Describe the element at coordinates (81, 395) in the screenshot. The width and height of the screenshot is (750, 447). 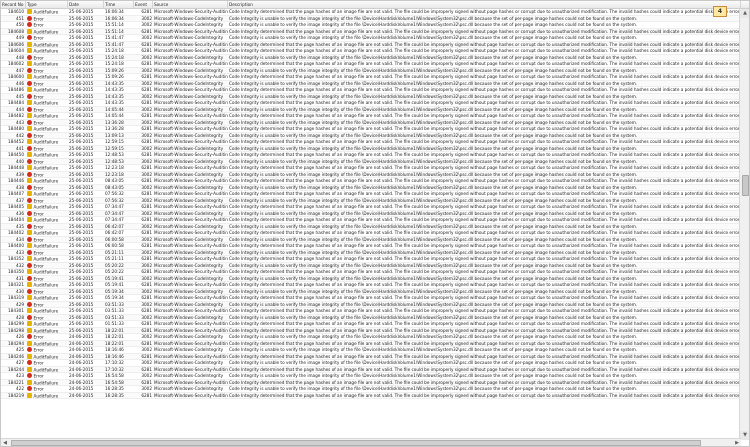
I see `date-cell: 24-06-2015` at that location.